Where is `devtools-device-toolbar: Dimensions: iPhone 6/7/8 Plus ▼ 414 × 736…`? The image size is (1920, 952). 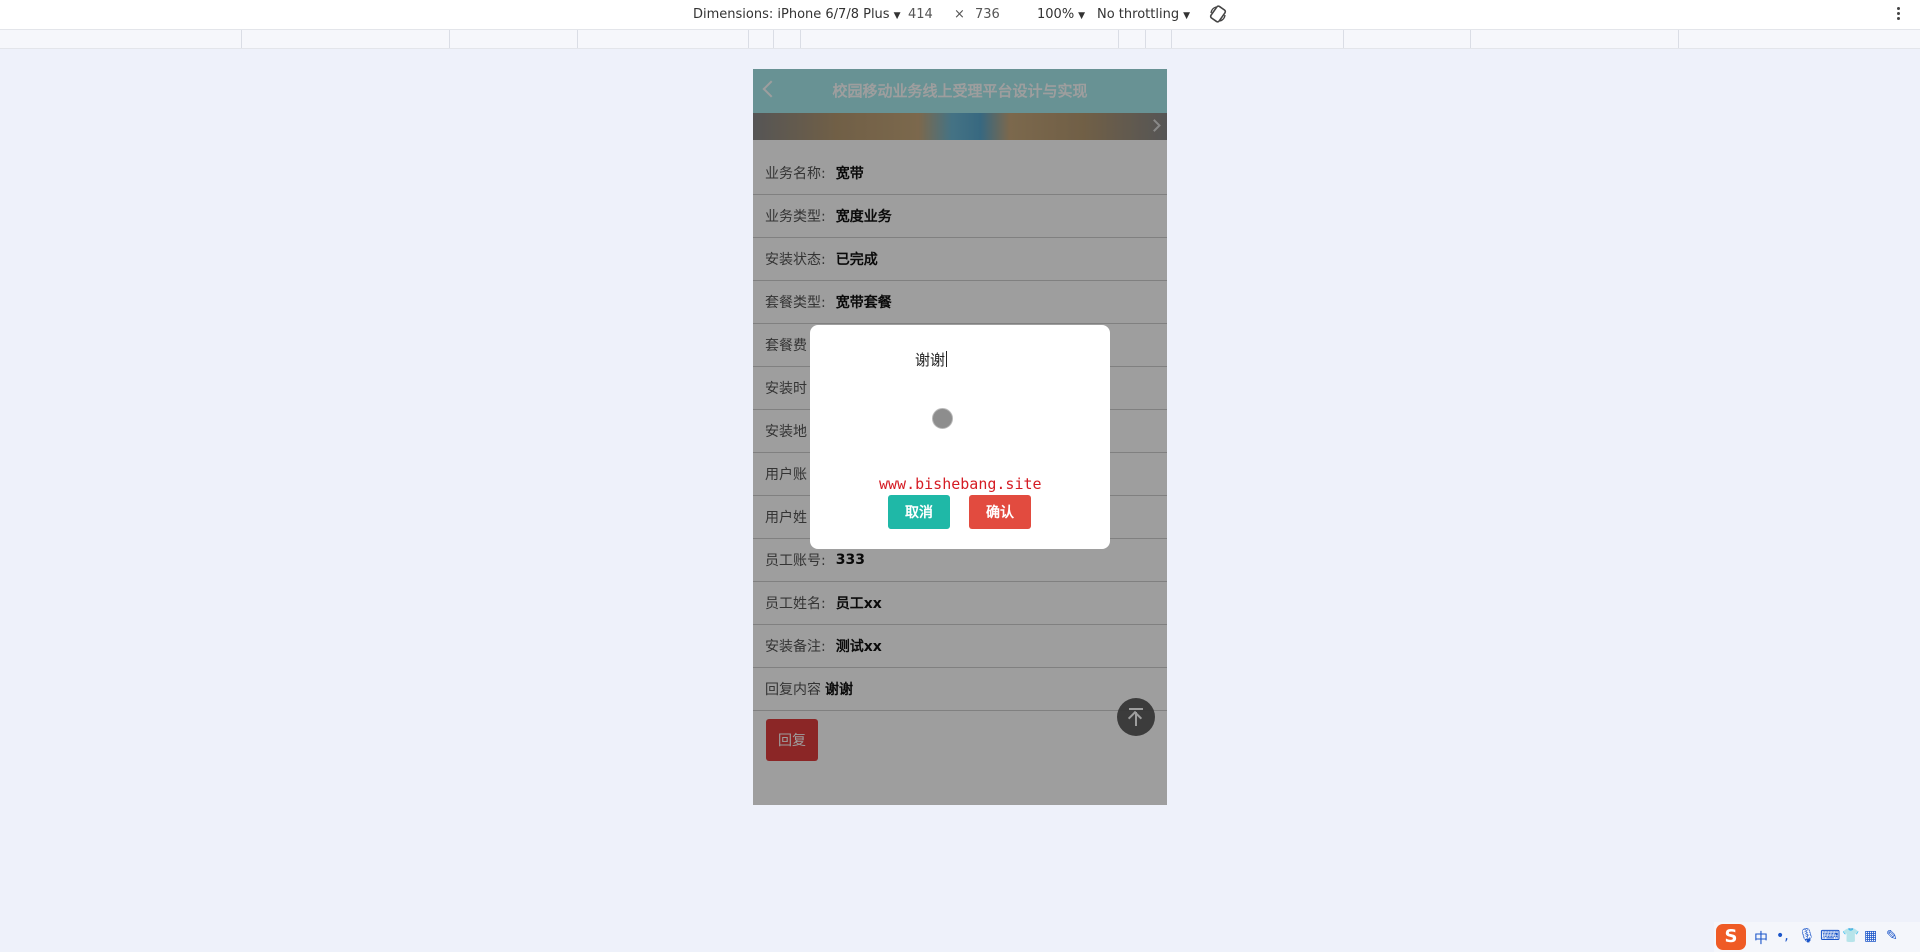
devtools-device-toolbar: Dimensions: iPhone 6/7/8 Plus ▼ 414 × 736… is located at coordinates (960, 15).